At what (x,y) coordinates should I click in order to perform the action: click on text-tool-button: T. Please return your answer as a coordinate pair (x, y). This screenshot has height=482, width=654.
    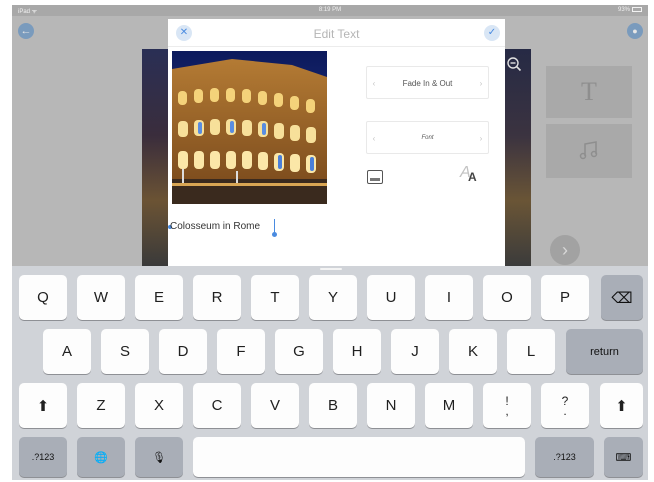
    Looking at the image, I should click on (589, 92).